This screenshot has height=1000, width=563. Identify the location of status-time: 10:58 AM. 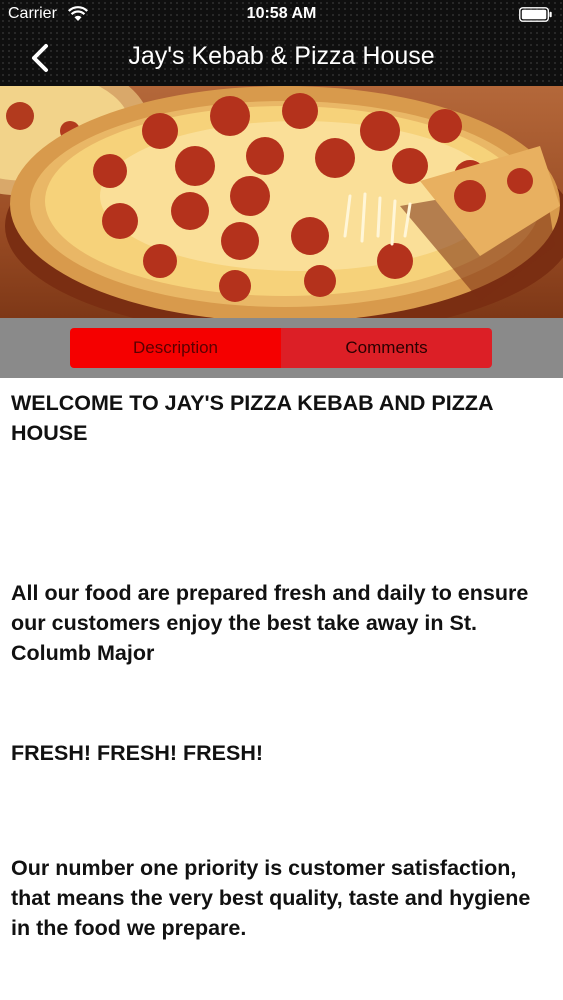
(281, 13).